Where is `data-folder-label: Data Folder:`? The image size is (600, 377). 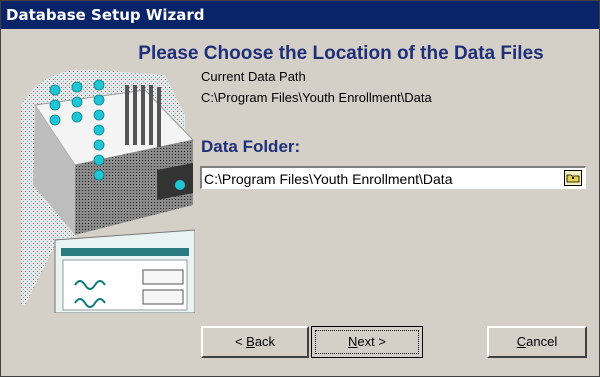 data-folder-label: Data Folder: is located at coordinates (251, 146).